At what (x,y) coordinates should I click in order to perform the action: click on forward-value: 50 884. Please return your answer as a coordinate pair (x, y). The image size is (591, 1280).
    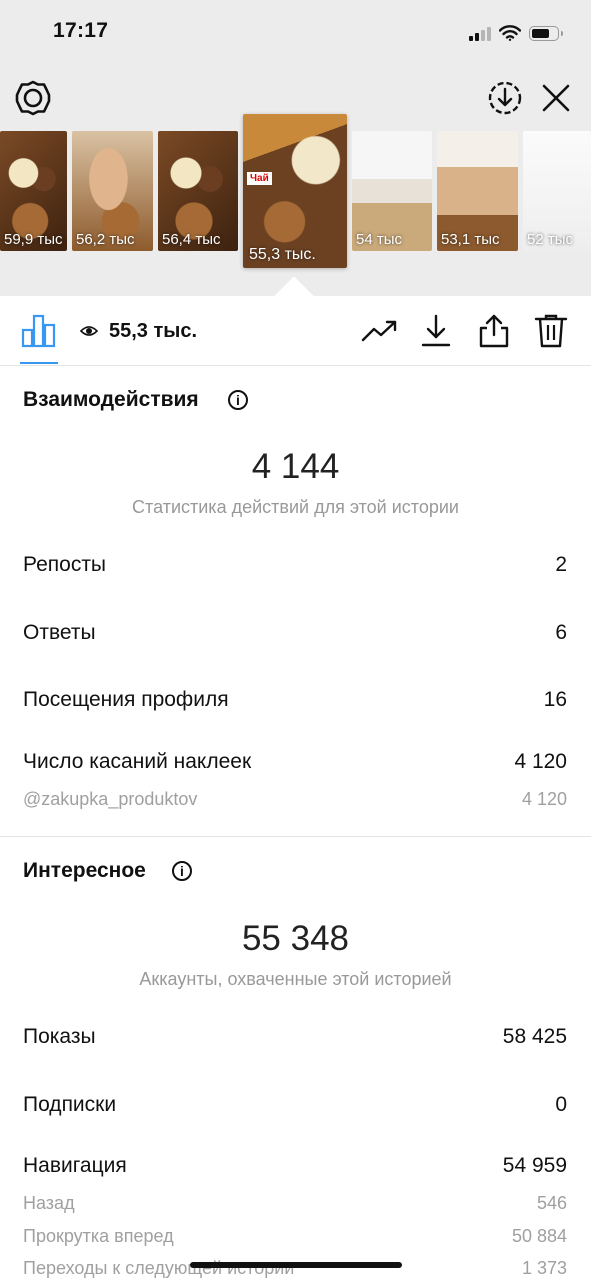
    Looking at the image, I should click on (539, 1236).